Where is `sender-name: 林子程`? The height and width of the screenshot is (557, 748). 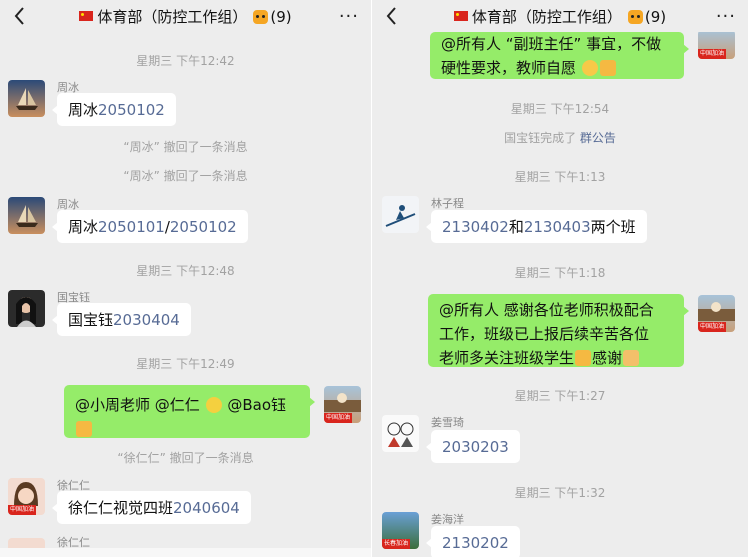
sender-name: 林子程 is located at coordinates (447, 203).